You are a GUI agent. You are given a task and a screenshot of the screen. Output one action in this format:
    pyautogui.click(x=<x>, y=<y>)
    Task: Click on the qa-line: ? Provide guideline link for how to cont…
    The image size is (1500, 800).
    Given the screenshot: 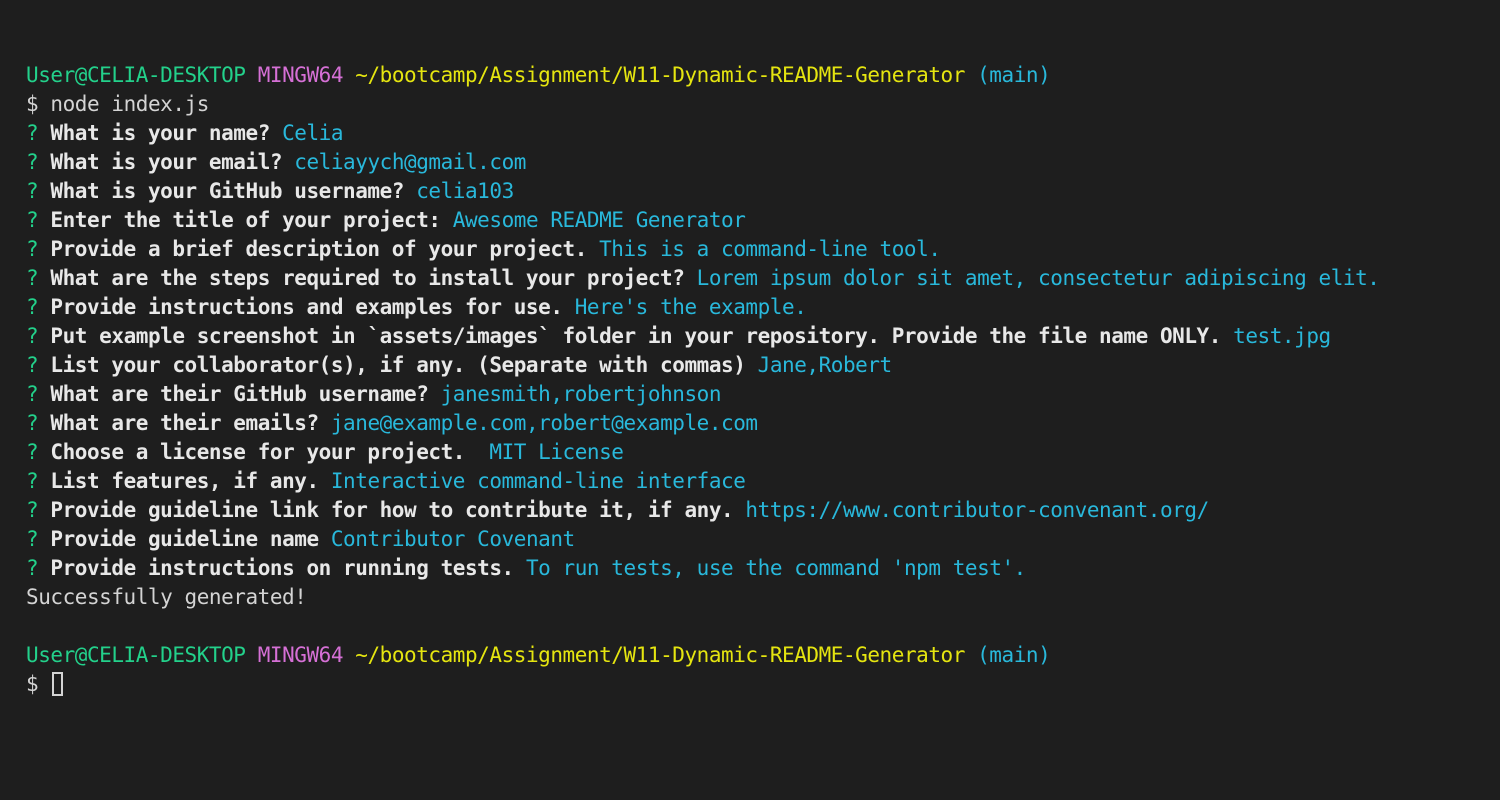 What is the action you would take?
    pyautogui.click(x=761, y=510)
    